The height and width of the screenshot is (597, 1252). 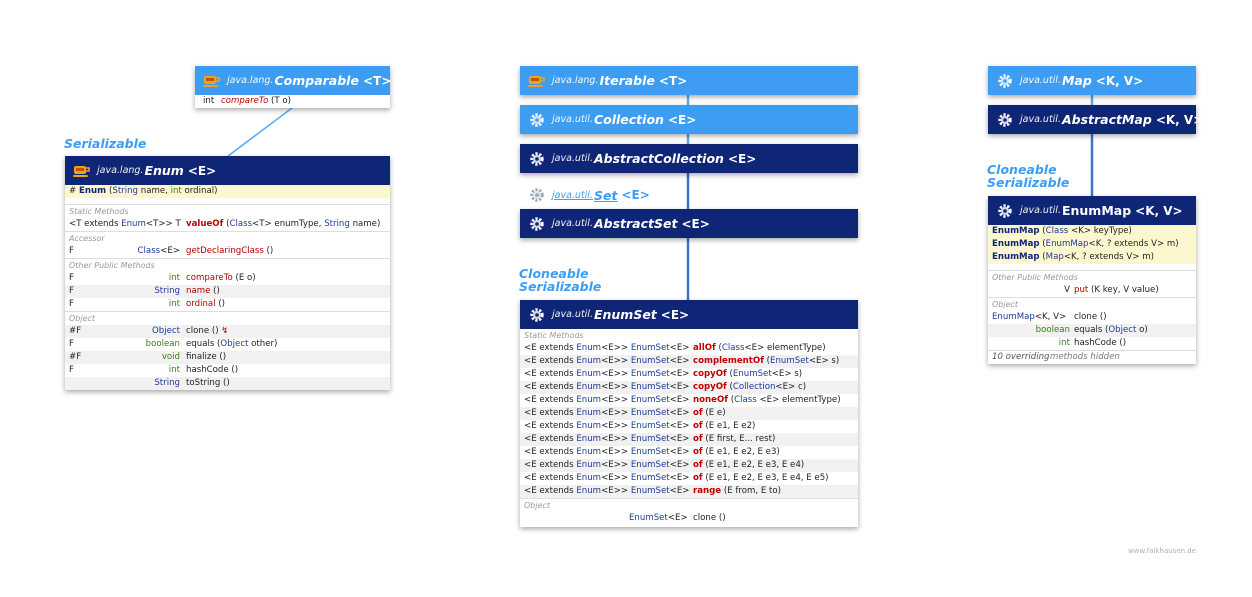 I want to click on collection-header: java.util. Collection <E>, so click(x=689, y=119).